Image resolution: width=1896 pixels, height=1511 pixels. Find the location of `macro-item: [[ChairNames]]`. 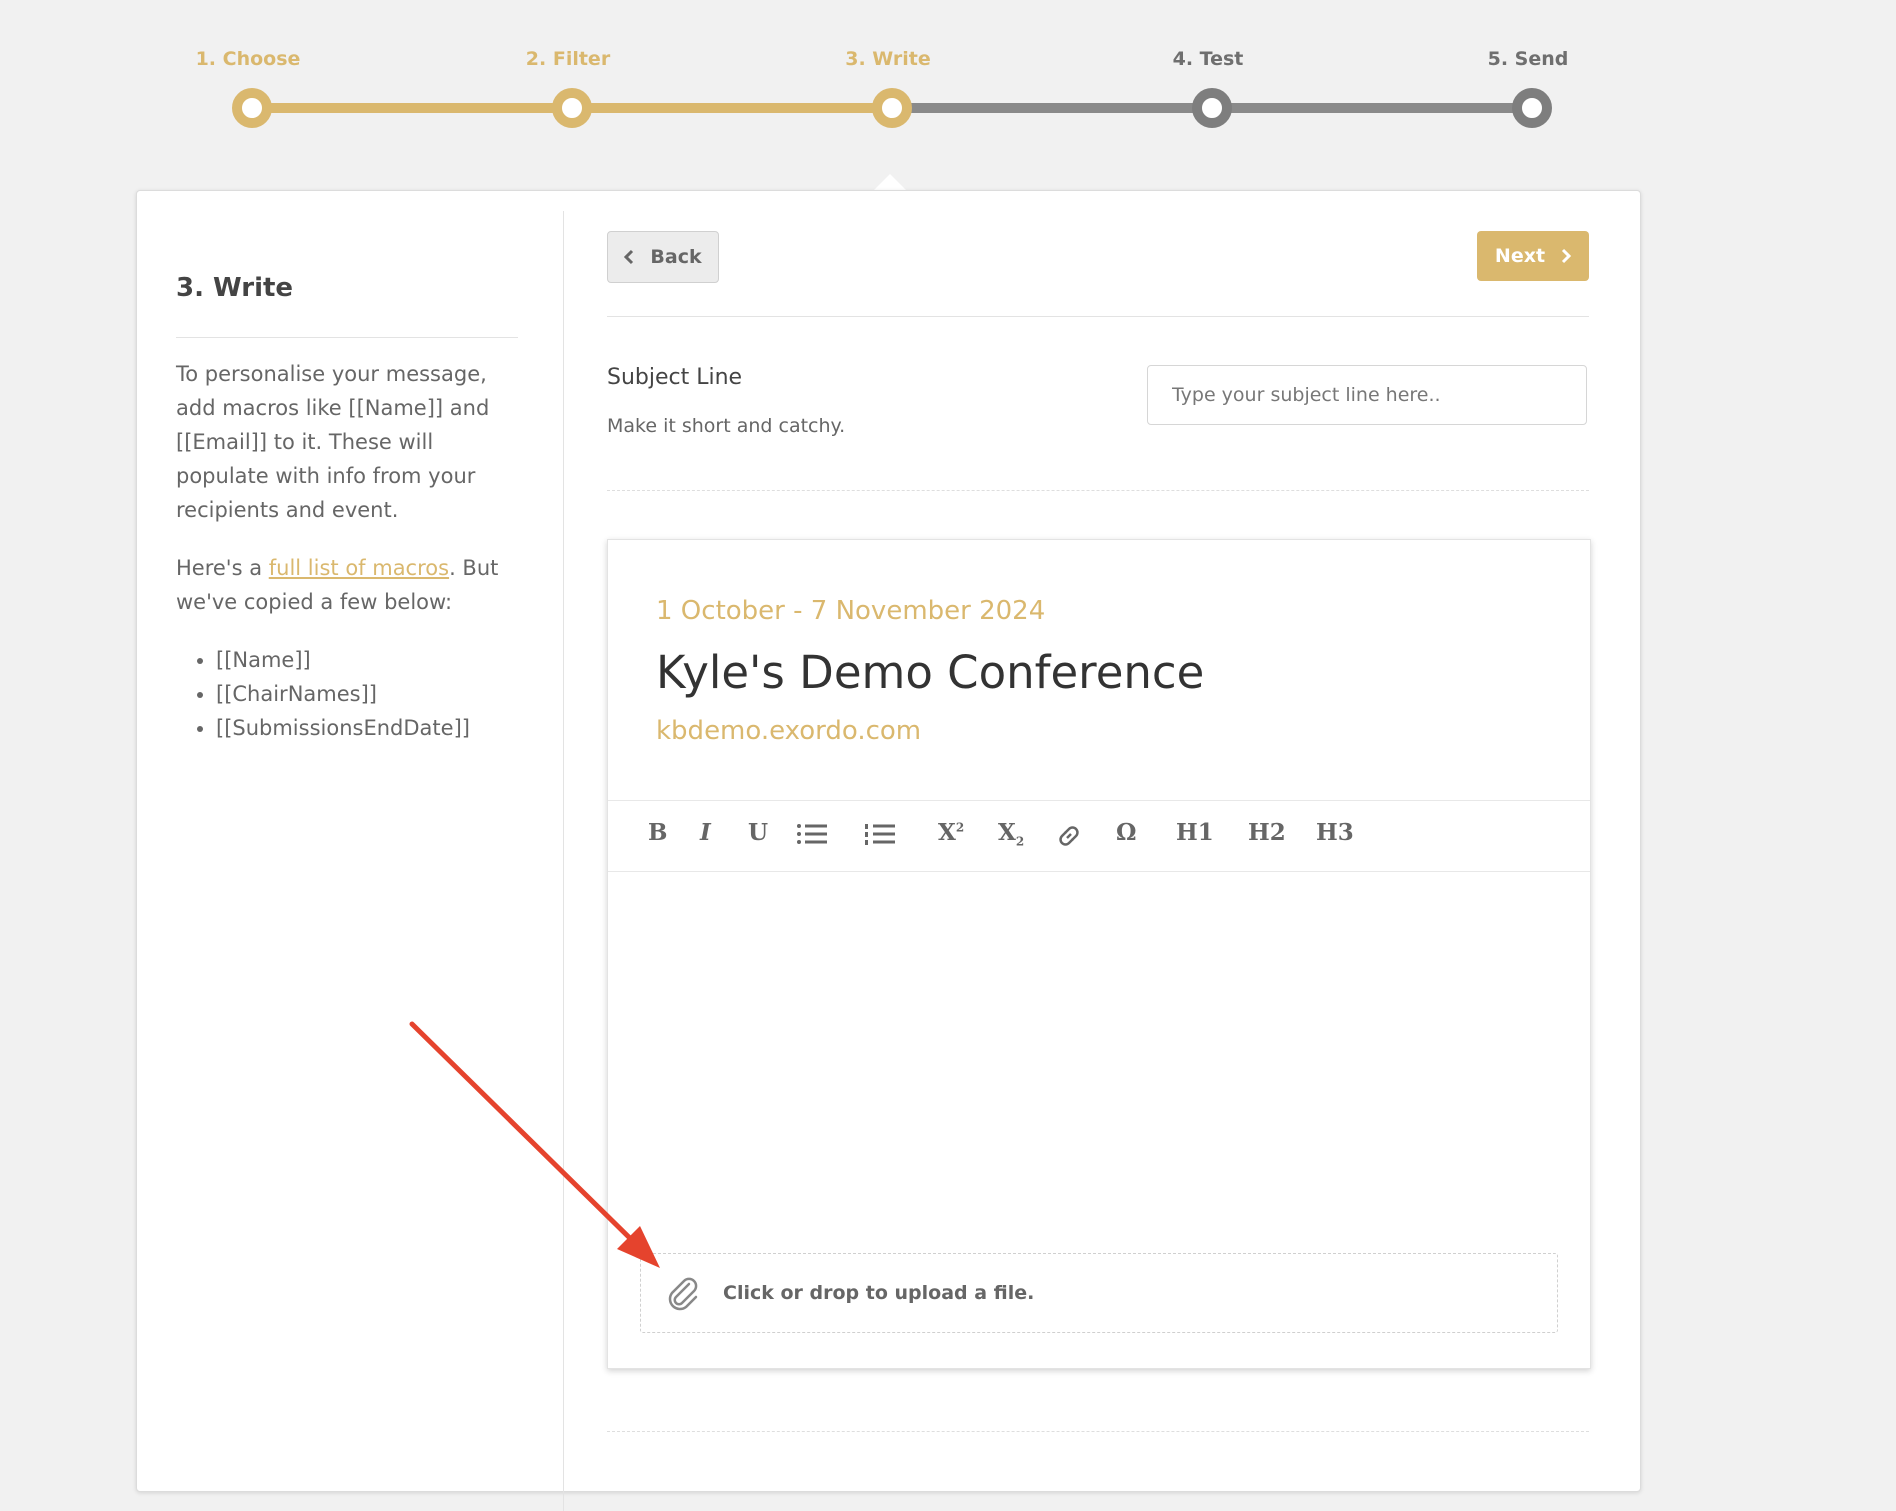

macro-item: [[ChairNames]] is located at coordinates (371, 694).